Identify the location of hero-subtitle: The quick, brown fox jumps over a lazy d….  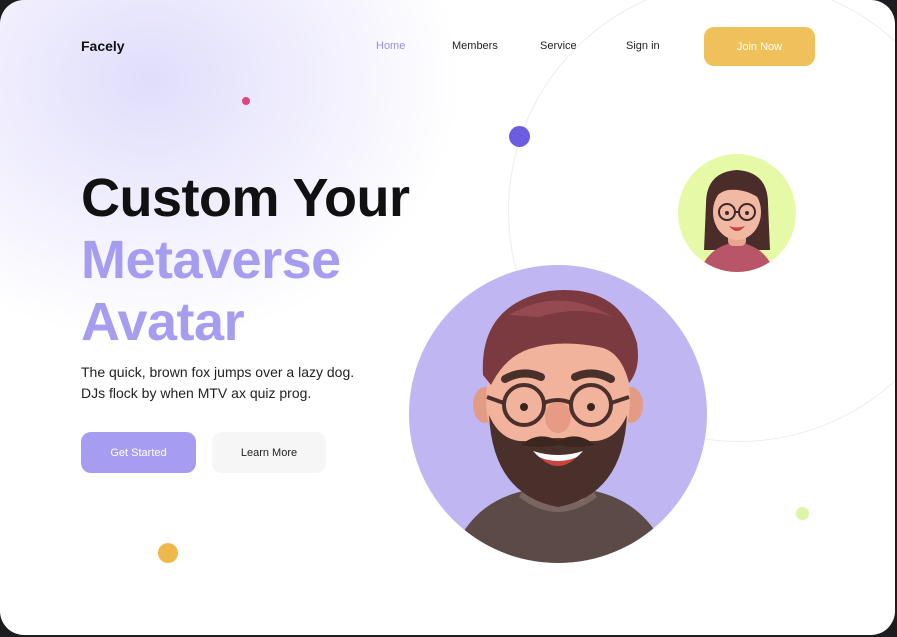
(217, 383).